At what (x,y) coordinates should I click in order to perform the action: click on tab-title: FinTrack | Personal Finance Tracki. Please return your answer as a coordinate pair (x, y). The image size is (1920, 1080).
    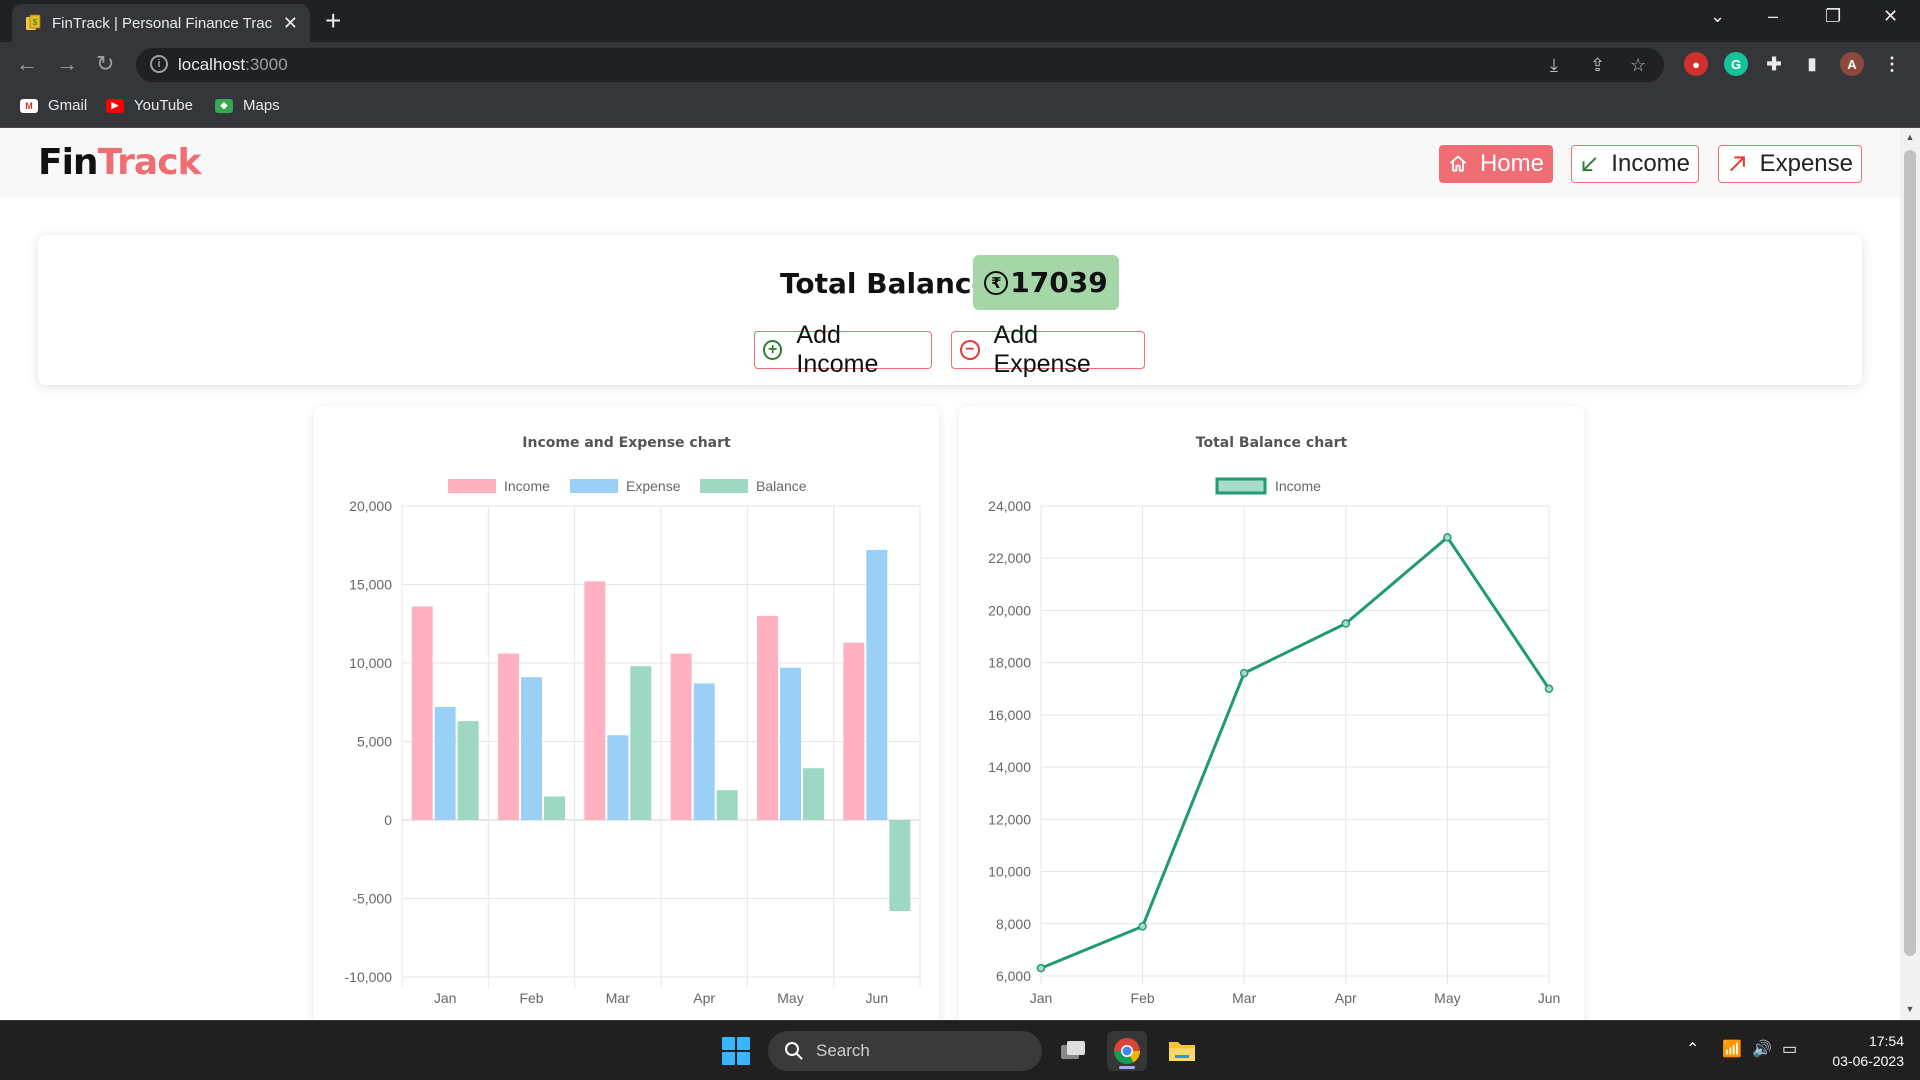
    Looking at the image, I should click on (162, 23).